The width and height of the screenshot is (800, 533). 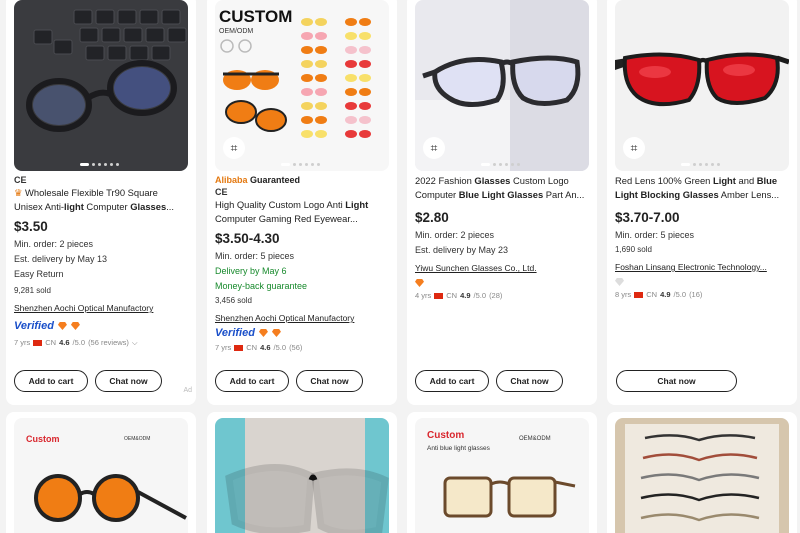 I want to click on product-image: Custom Anti blue light glasses OEM&ODM, so click(x=502, y=475).